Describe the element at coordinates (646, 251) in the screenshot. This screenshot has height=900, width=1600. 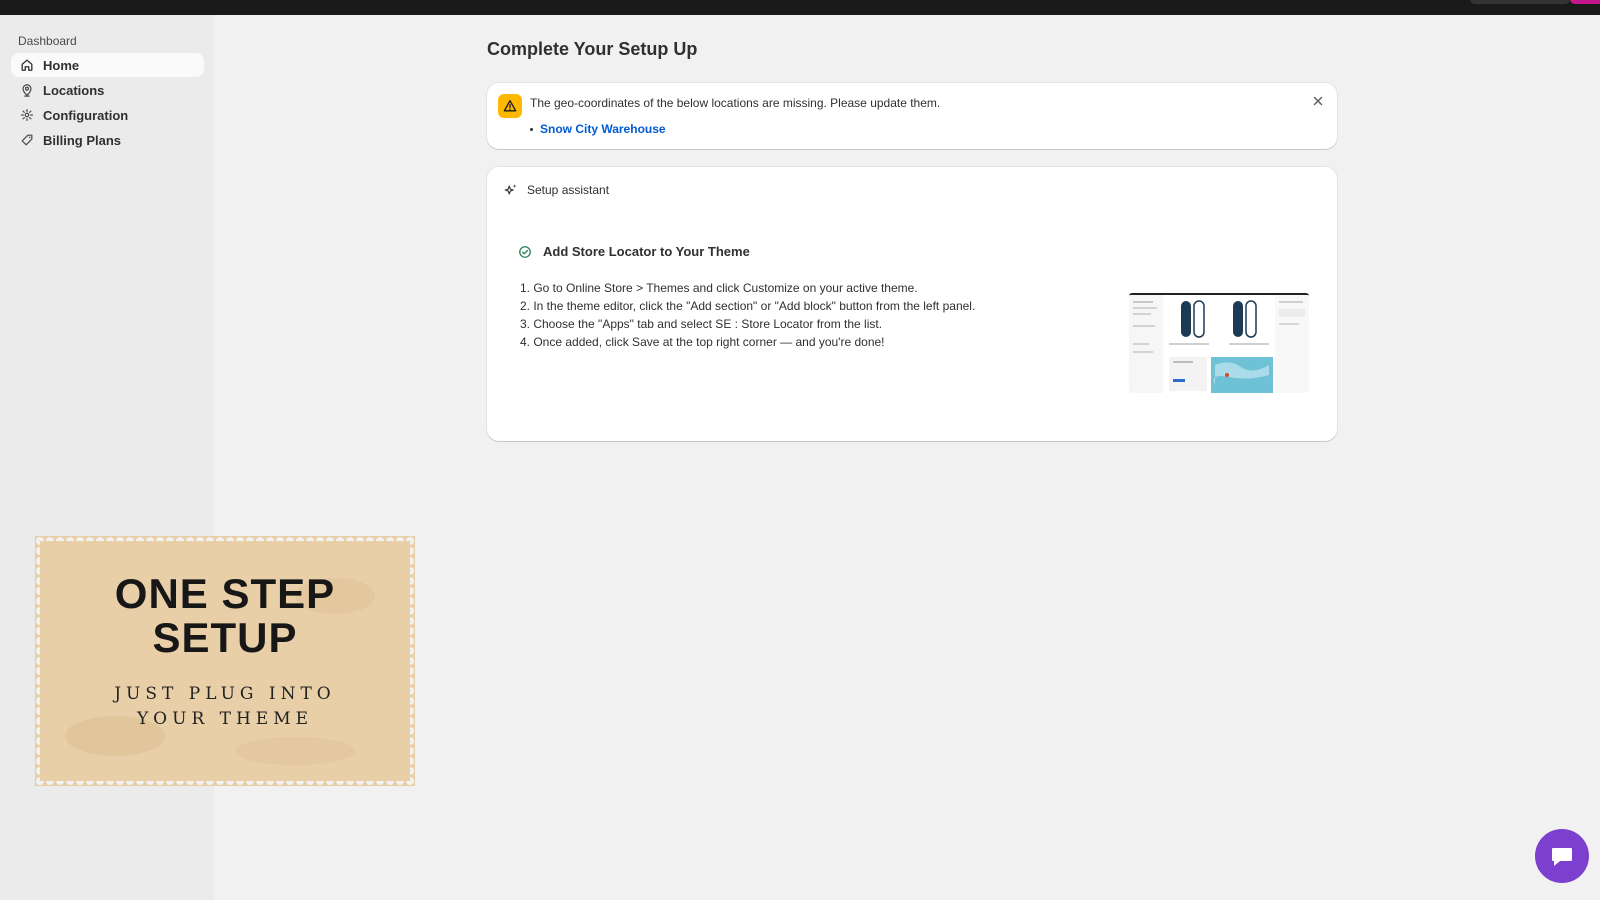
I see `step-title-label: Add Store Locator to Your Theme` at that location.